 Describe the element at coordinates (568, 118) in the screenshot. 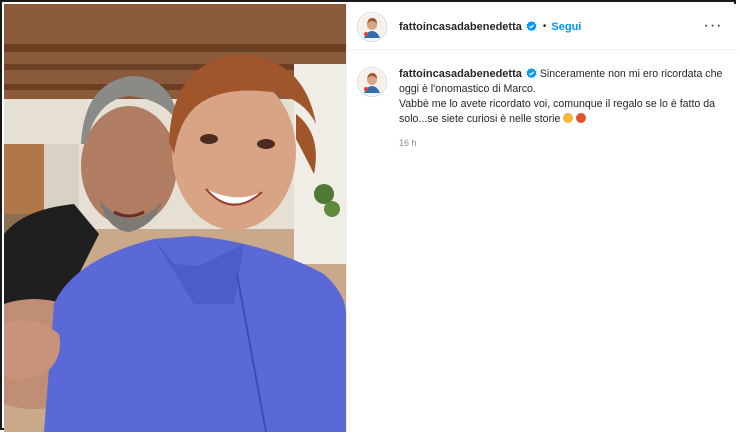

I see `smiling-face-emoji` at that location.